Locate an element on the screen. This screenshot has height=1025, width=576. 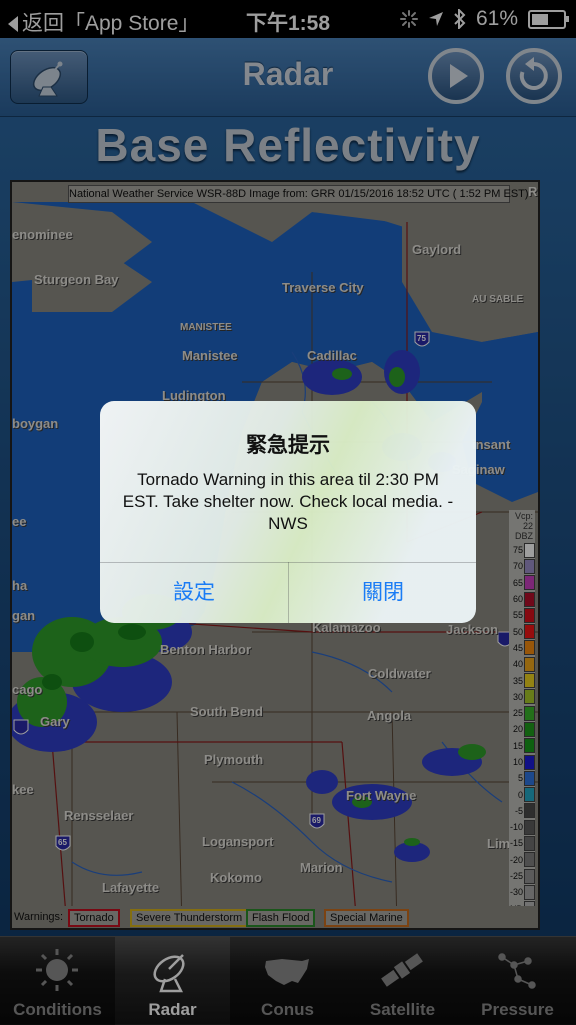
alert-close-button: 關閉 is located at coordinates (382, 593).